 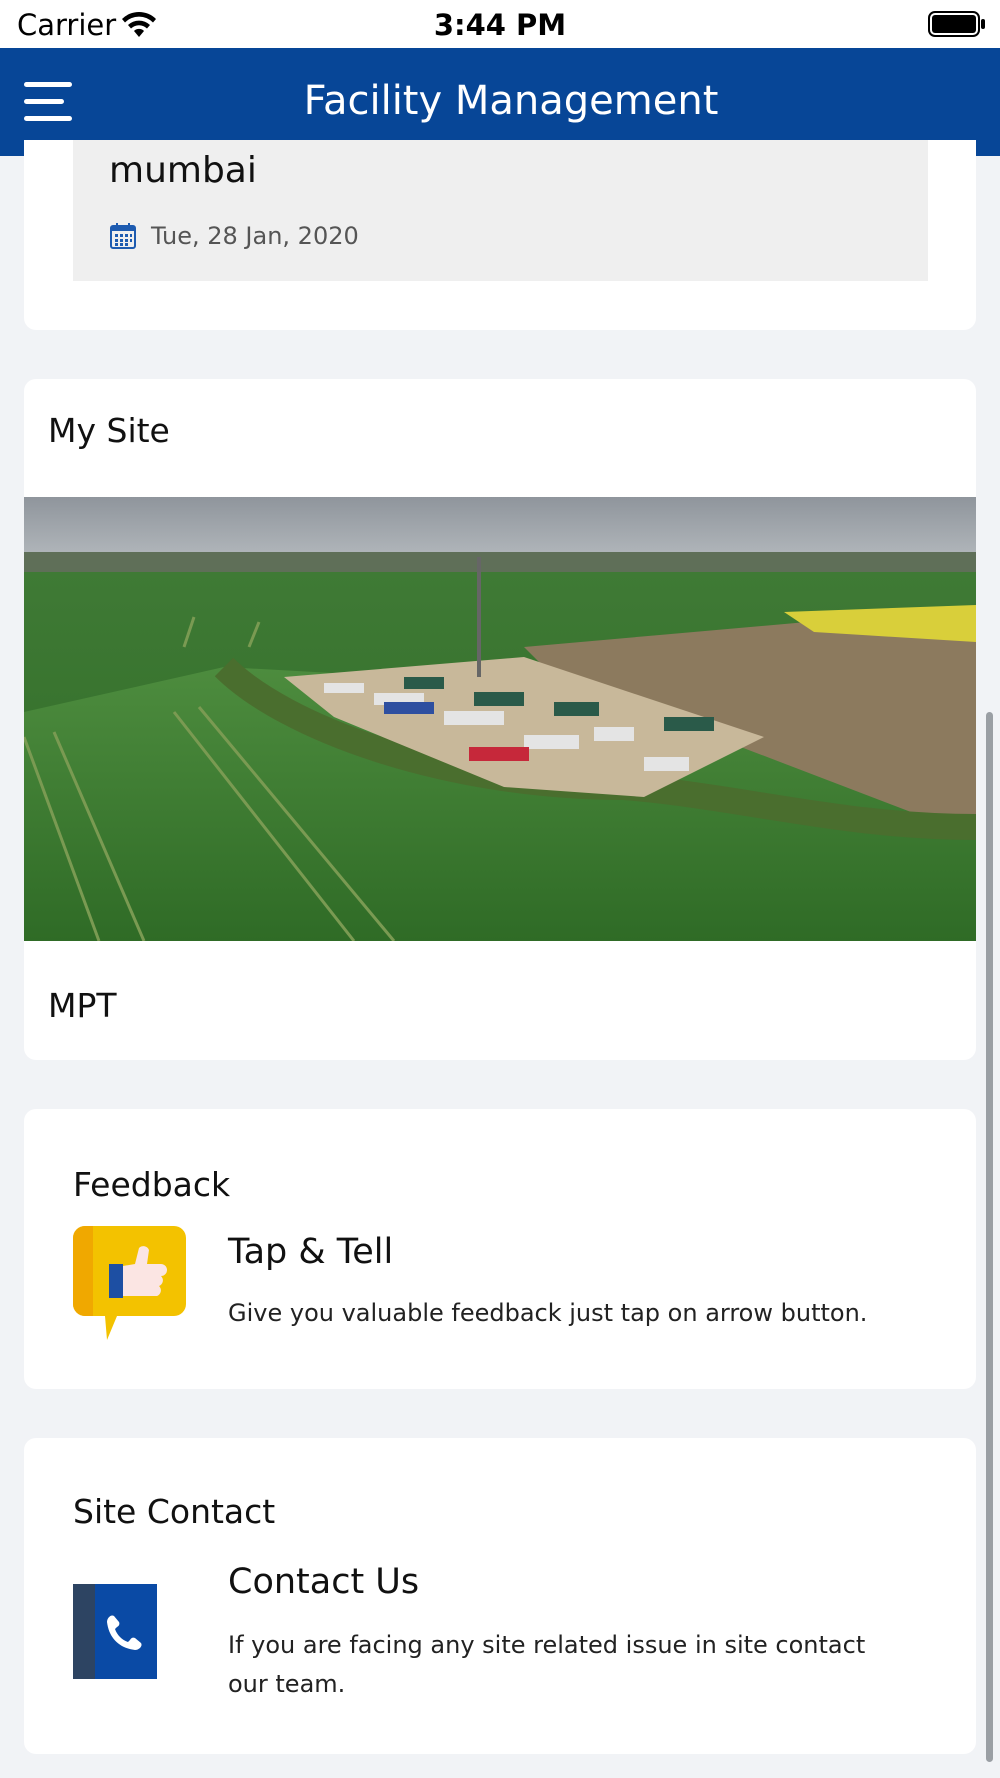 I want to click on site-name: MPT, so click(x=82, y=1005).